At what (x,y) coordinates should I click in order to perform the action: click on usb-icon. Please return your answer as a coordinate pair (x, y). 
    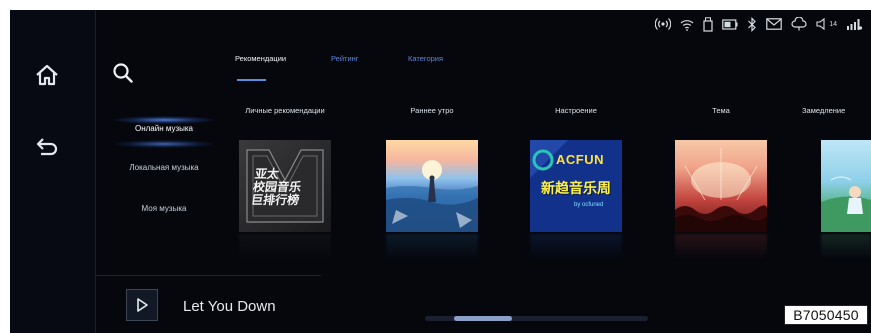
    Looking at the image, I should click on (708, 24).